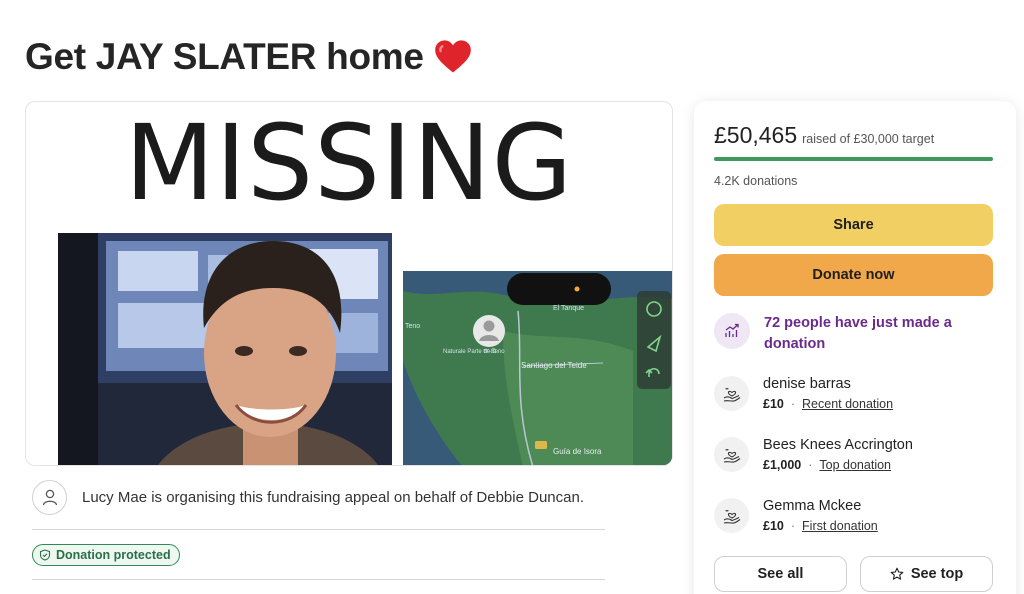 This screenshot has width=1024, height=594. Describe the element at coordinates (569, 308) in the screenshot. I see `map-label-el-tanque: El Tanque` at that location.